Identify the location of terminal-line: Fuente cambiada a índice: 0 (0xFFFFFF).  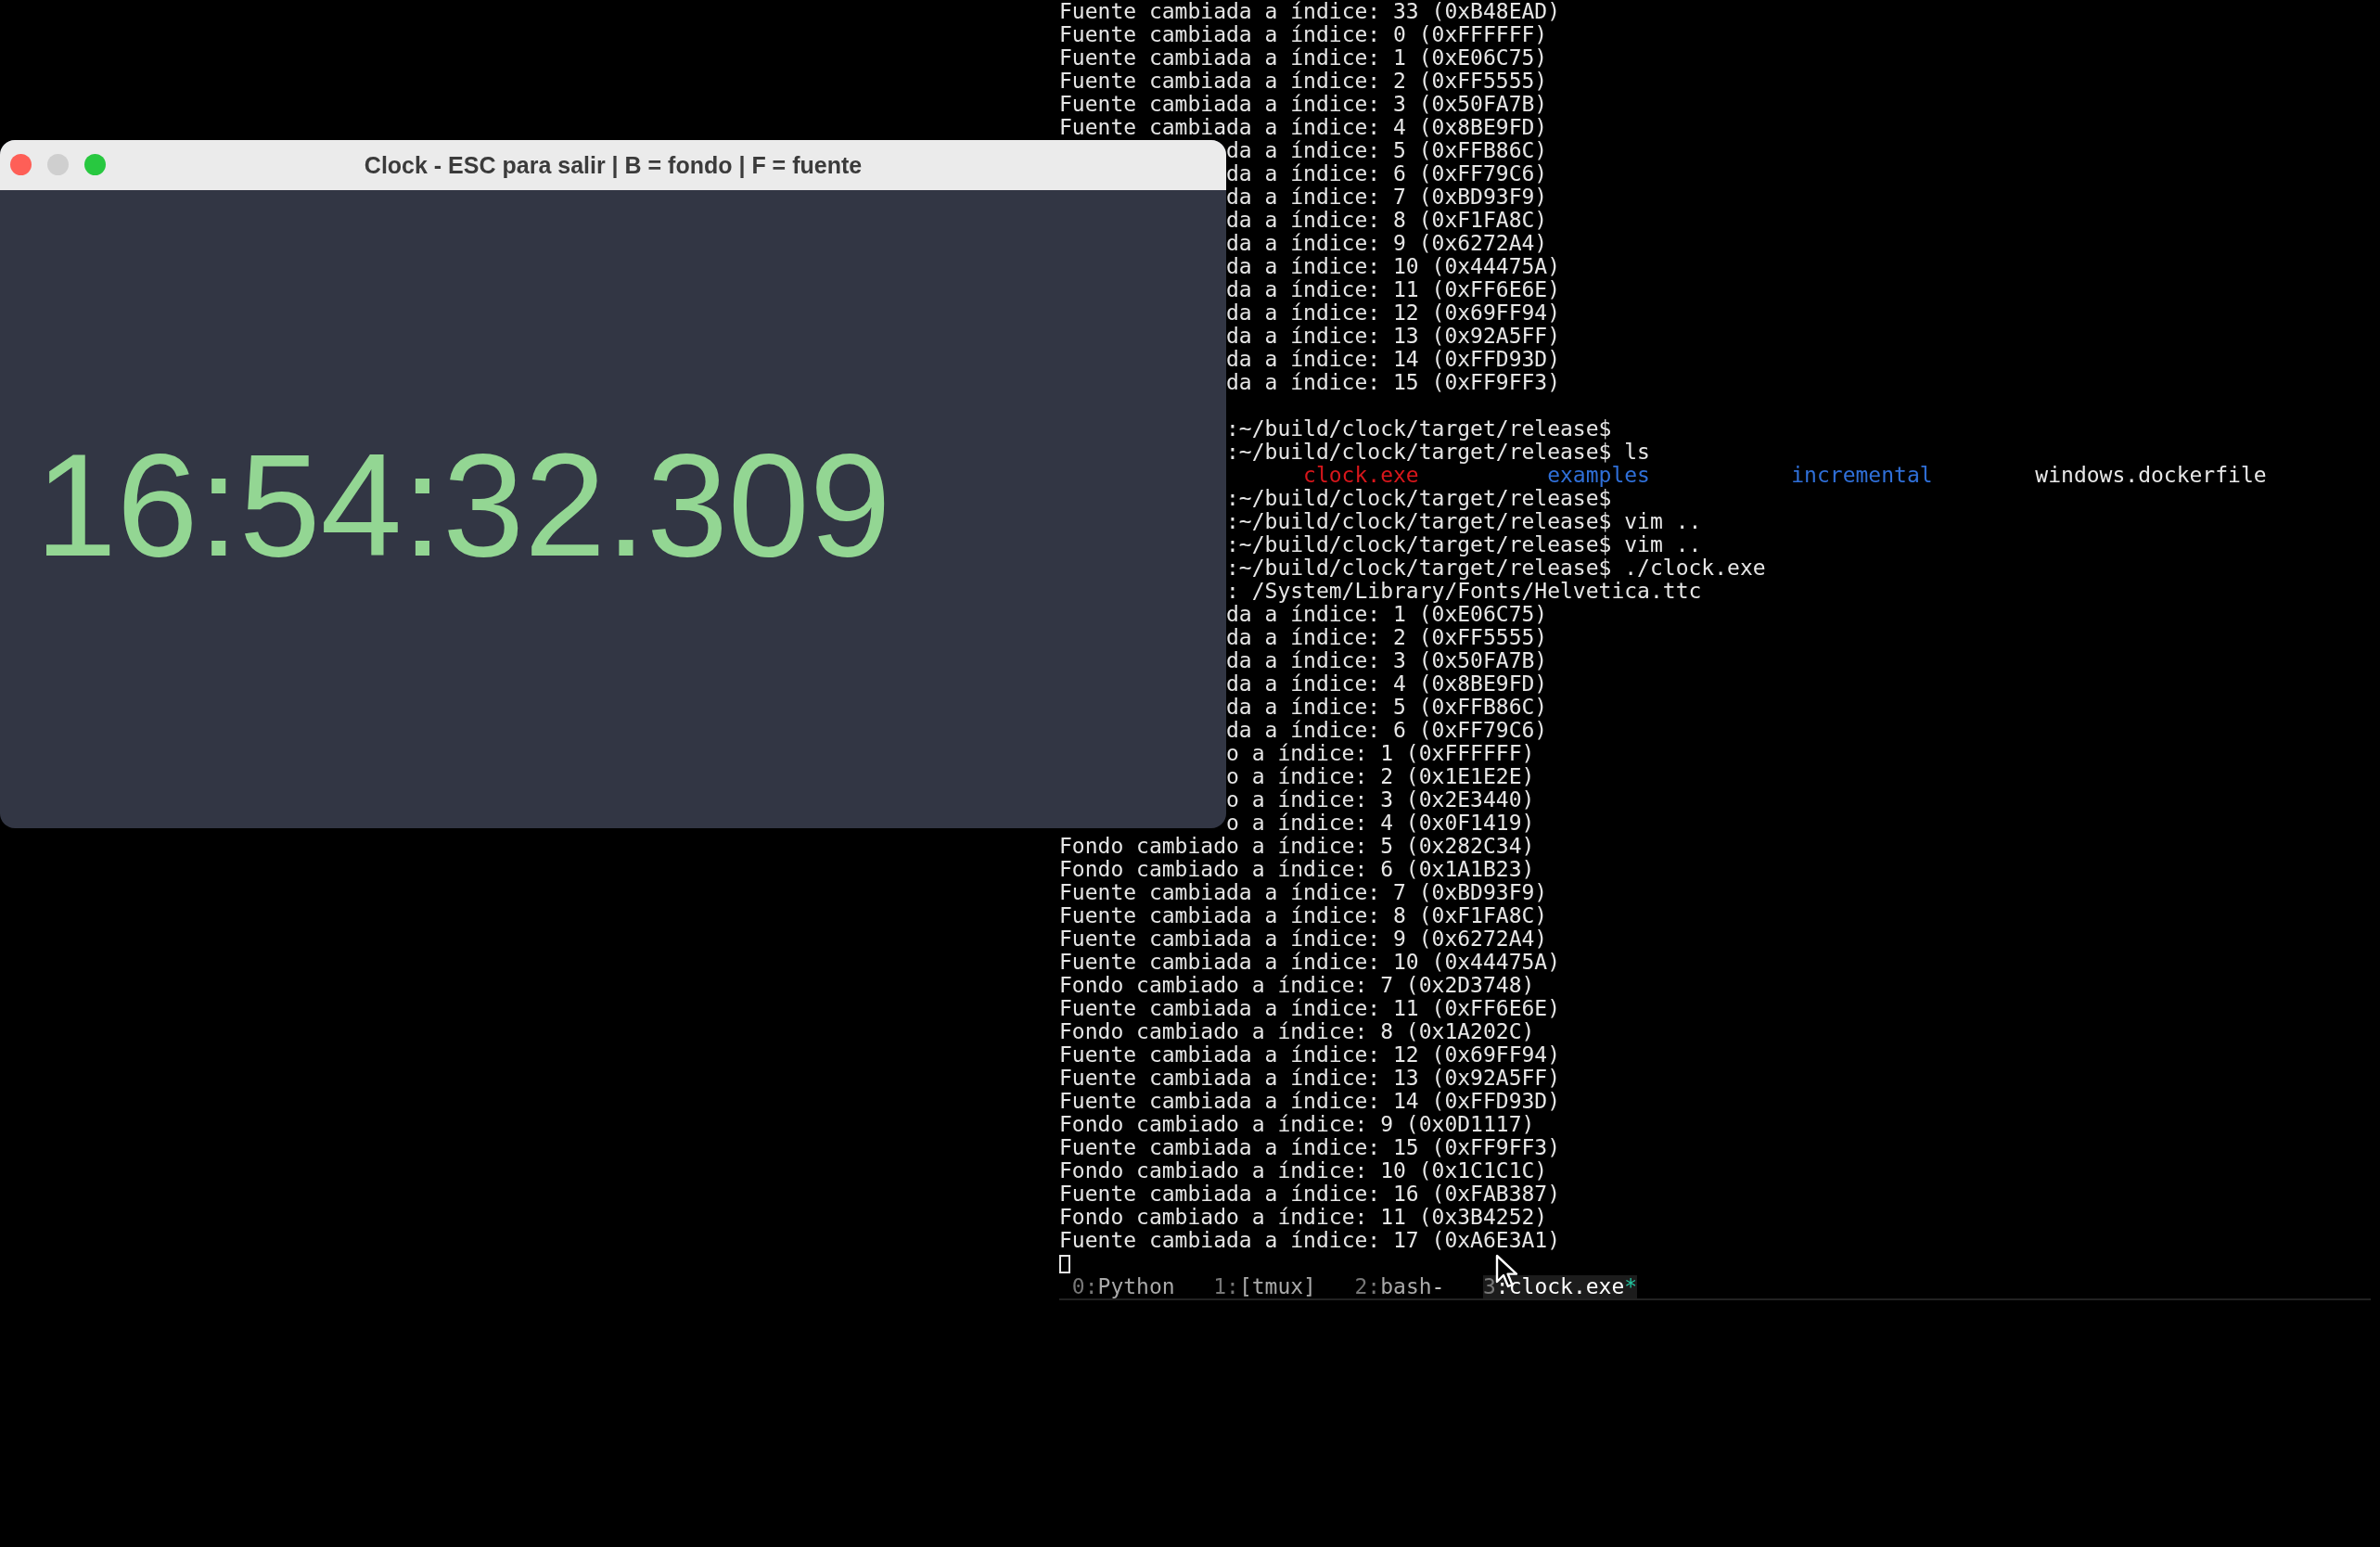
(1303, 34).